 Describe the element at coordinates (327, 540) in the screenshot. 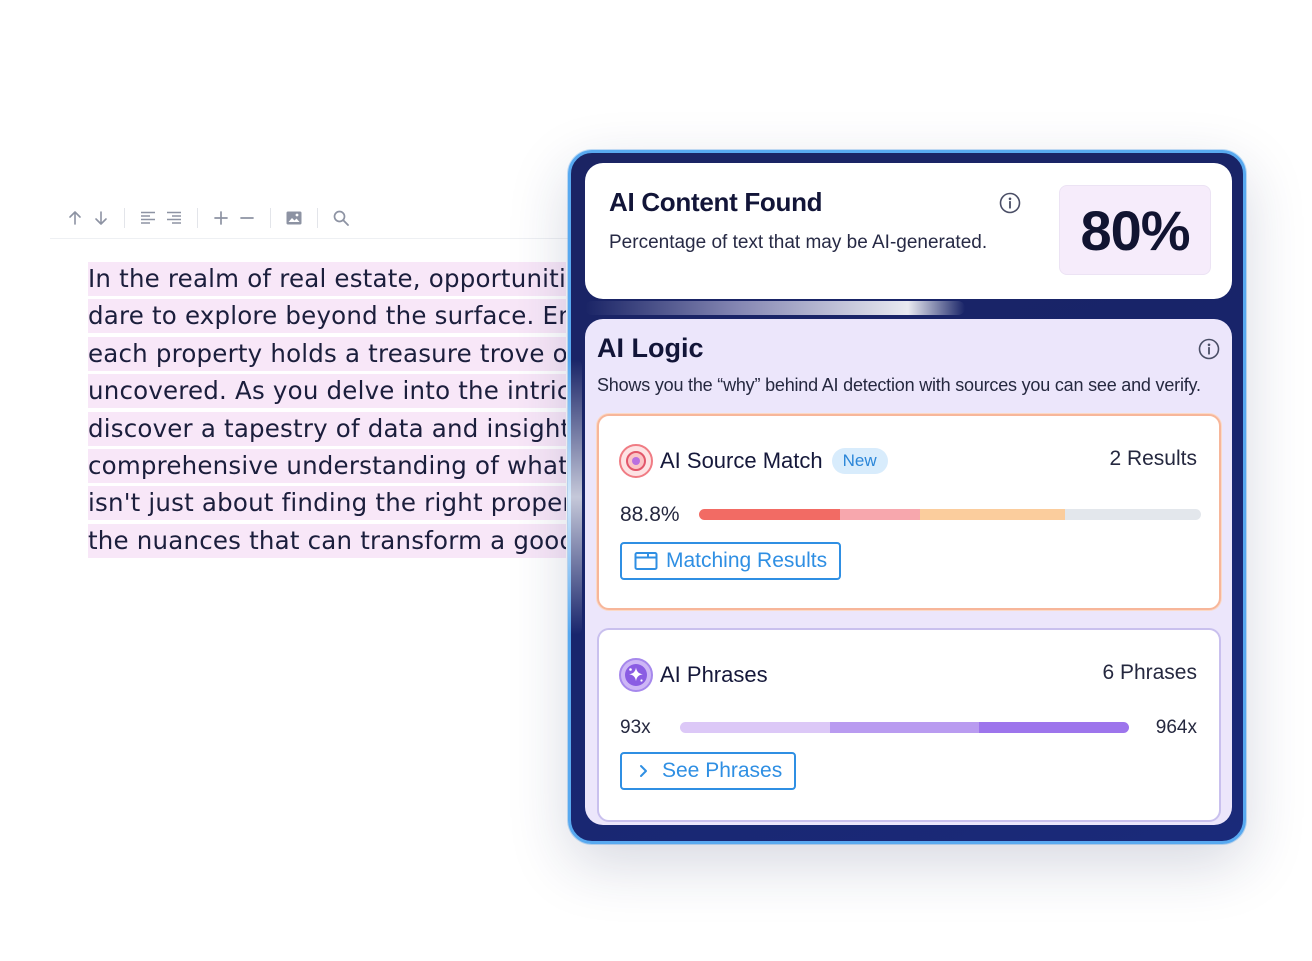

I see `text-line: the nuances that can transform a good` at that location.